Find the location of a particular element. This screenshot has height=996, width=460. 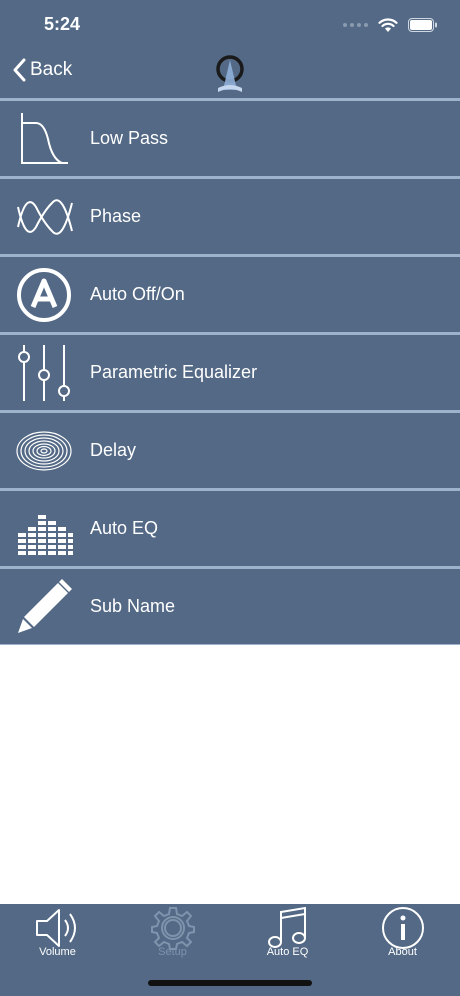

menu-item-label: Auto EQ is located at coordinates (124, 528).